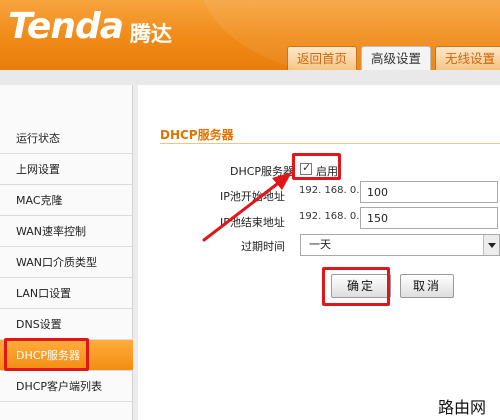 This screenshot has height=420, width=500. What do you see at coordinates (66, 324) in the screenshot?
I see `sidebar-item-dns: DNS设置` at bounding box center [66, 324].